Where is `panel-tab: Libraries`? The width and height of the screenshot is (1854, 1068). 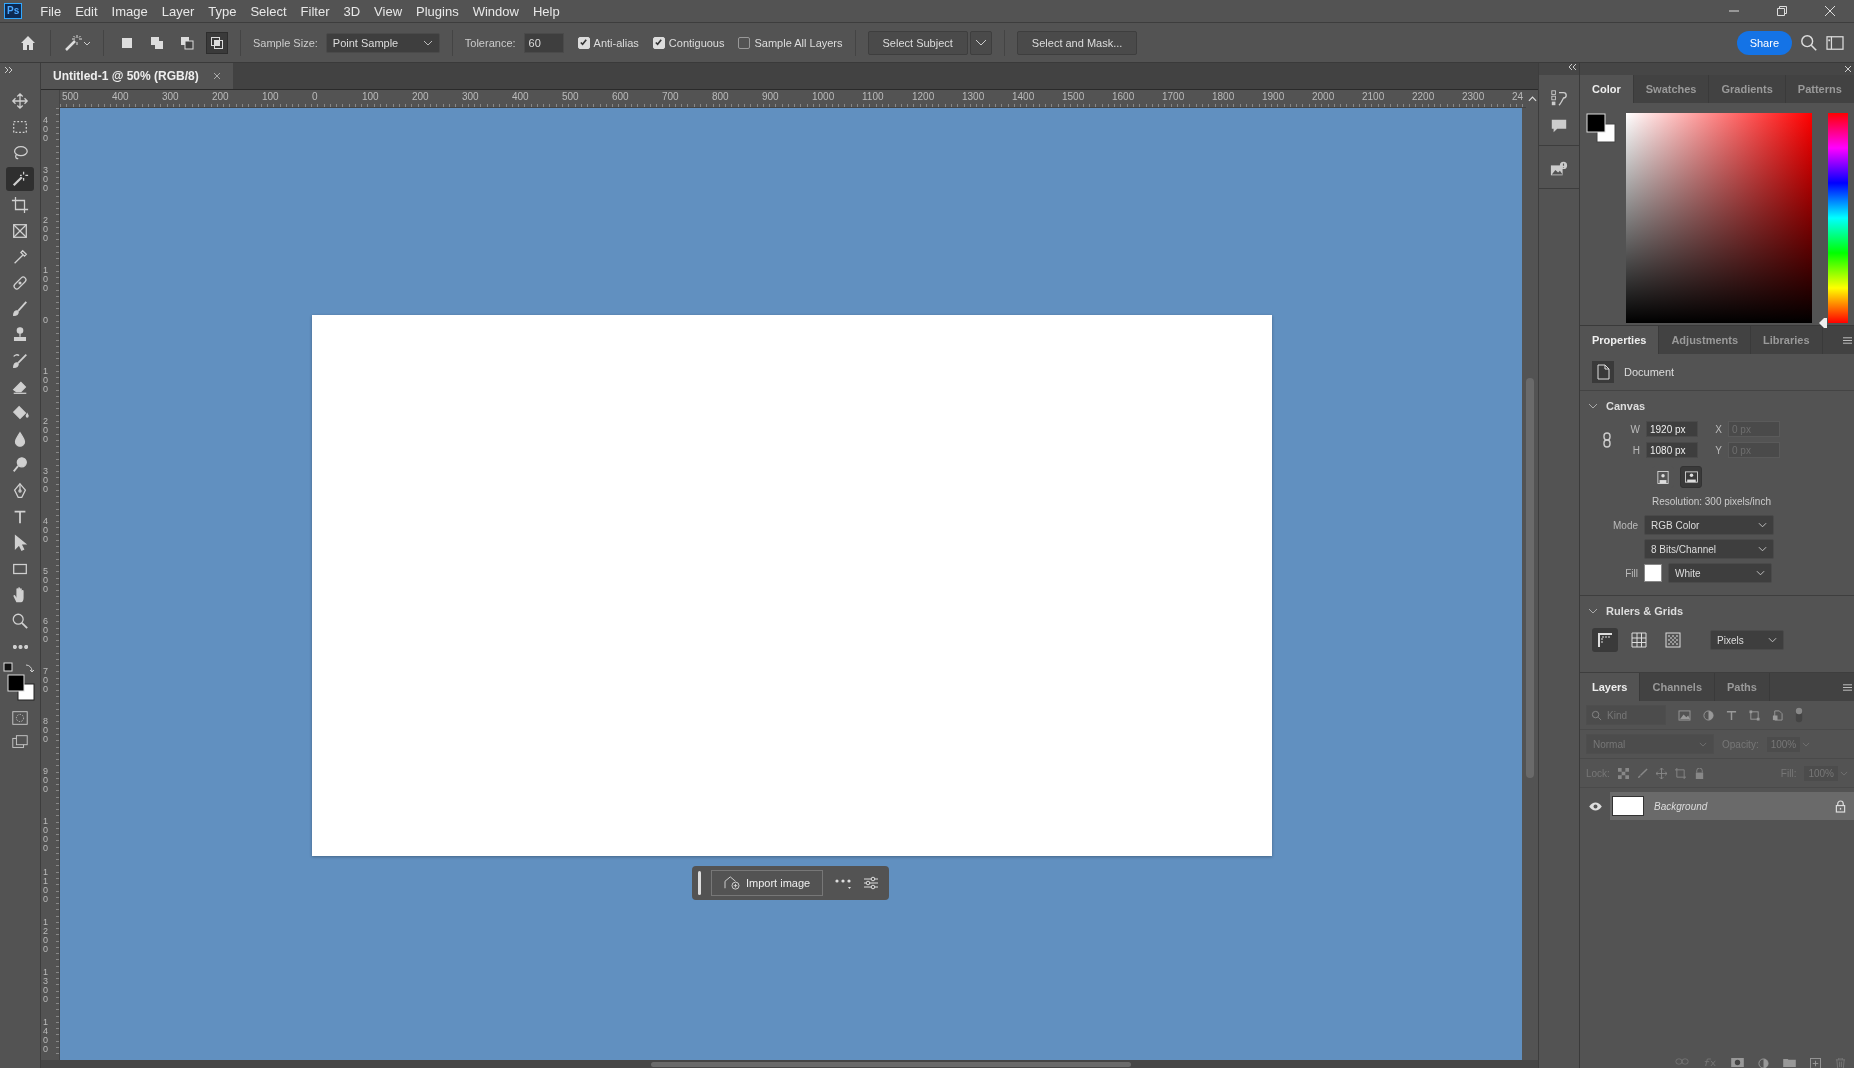 panel-tab: Libraries is located at coordinates (1787, 340).